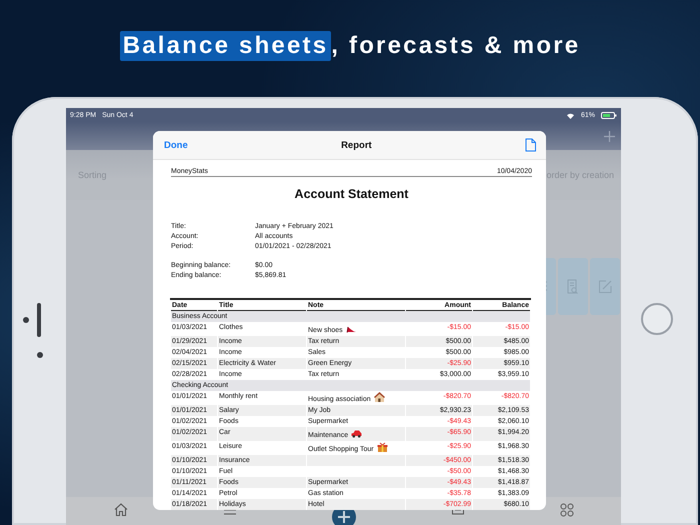 This screenshot has width=700, height=525. What do you see at coordinates (352, 194) in the screenshot?
I see `report-title: Account Statement` at bounding box center [352, 194].